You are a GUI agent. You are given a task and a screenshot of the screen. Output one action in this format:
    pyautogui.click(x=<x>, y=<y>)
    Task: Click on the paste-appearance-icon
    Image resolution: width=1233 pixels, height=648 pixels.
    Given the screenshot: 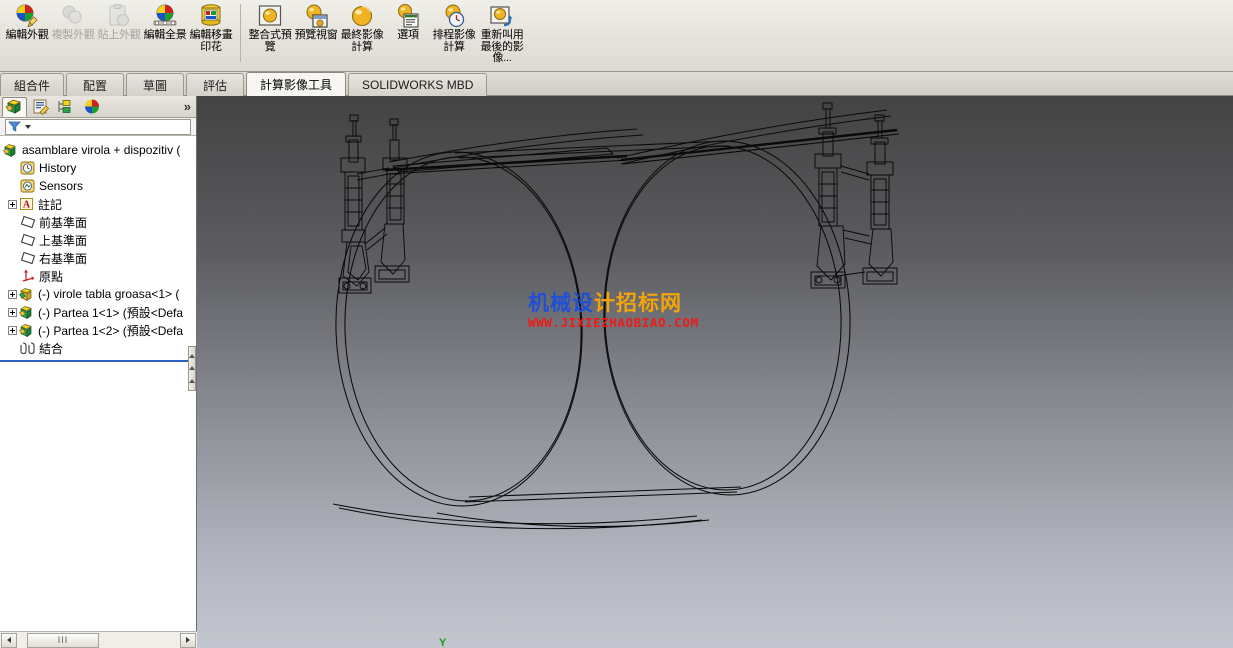 What is the action you would take?
    pyautogui.click(x=119, y=16)
    